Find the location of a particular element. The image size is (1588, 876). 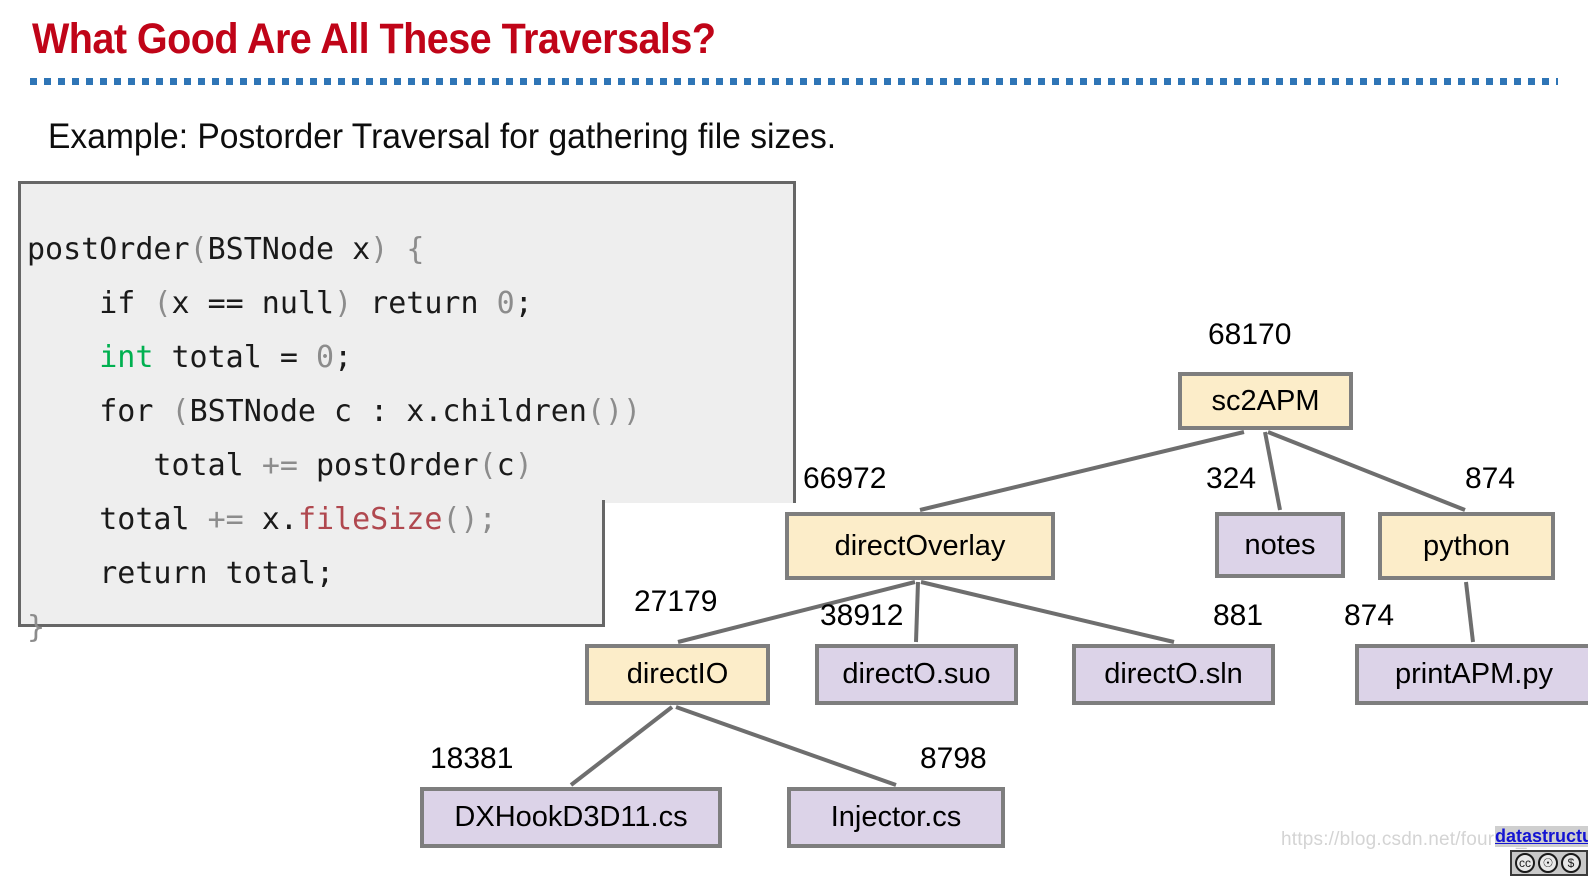

tree-node-directO.sln: directO.sln is located at coordinates (1173, 674).